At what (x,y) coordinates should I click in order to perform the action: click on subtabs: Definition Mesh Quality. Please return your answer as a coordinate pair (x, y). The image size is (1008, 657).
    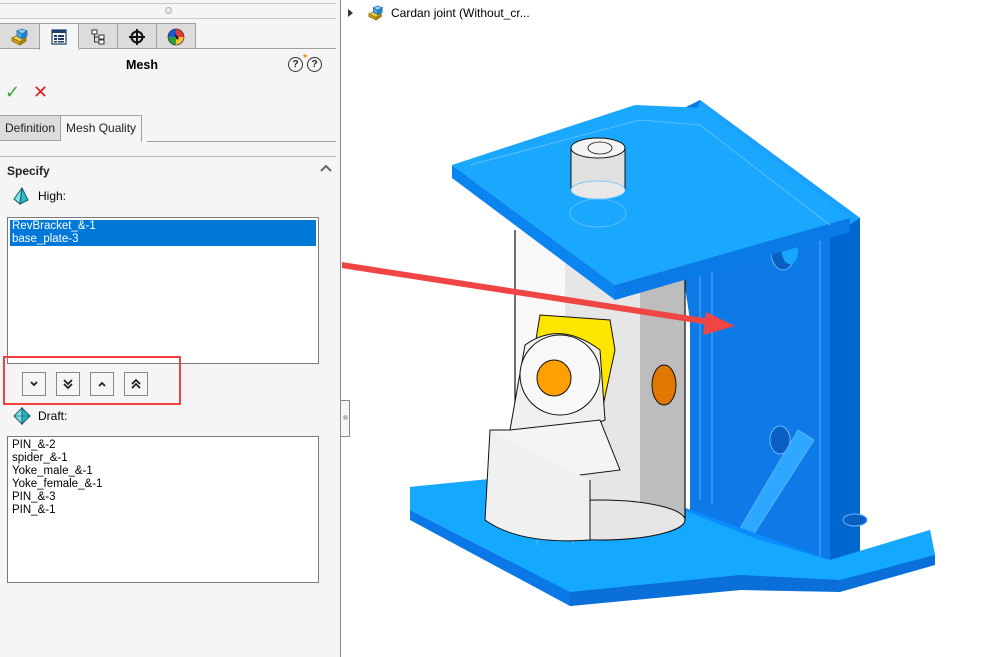
    Looking at the image, I should click on (71, 128).